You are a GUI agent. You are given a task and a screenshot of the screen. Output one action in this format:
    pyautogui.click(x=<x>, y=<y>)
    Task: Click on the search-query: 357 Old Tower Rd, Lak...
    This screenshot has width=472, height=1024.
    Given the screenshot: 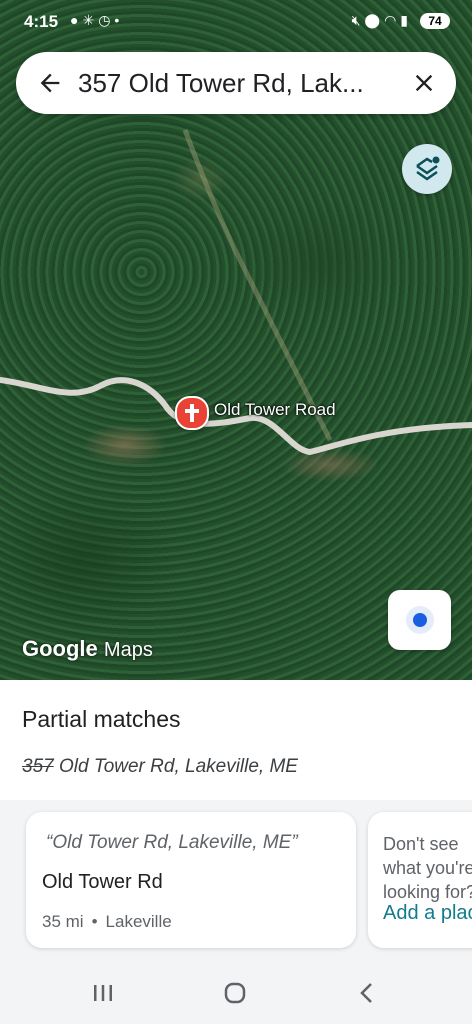 What is the action you would take?
    pyautogui.click(x=238, y=83)
    